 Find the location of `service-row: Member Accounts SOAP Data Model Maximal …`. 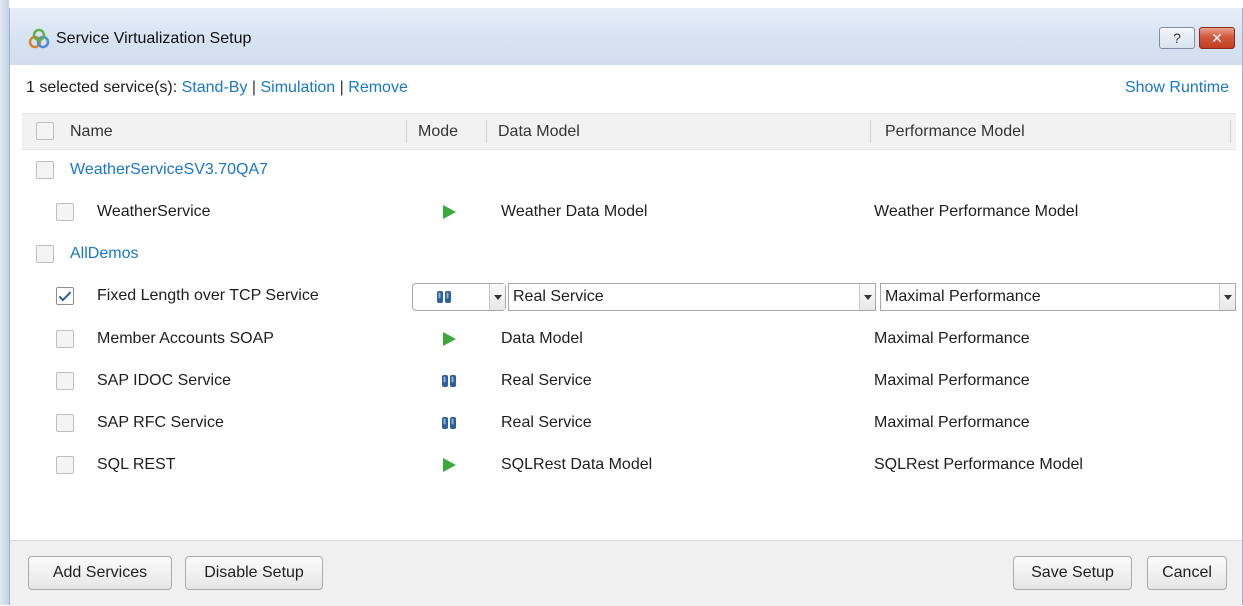

service-row: Member Accounts SOAP Data Model Maximal … is located at coordinates (629, 339).